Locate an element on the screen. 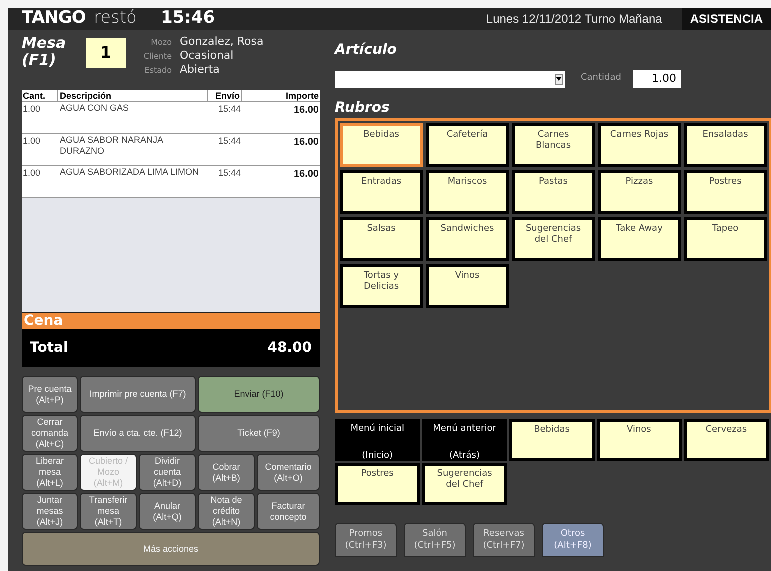 This screenshot has height=571, width=771. action-button: Facturar concepto is located at coordinates (288, 511).